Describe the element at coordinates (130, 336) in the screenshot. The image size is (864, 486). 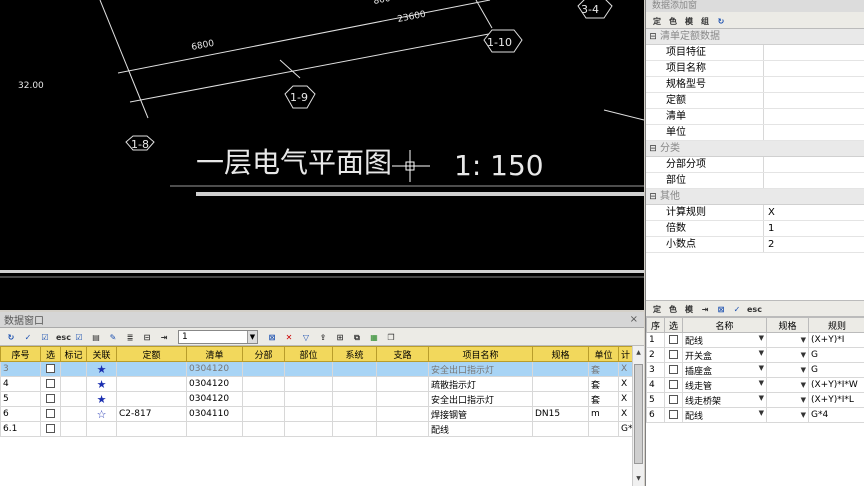
I see `align-icon: ≣` at that location.